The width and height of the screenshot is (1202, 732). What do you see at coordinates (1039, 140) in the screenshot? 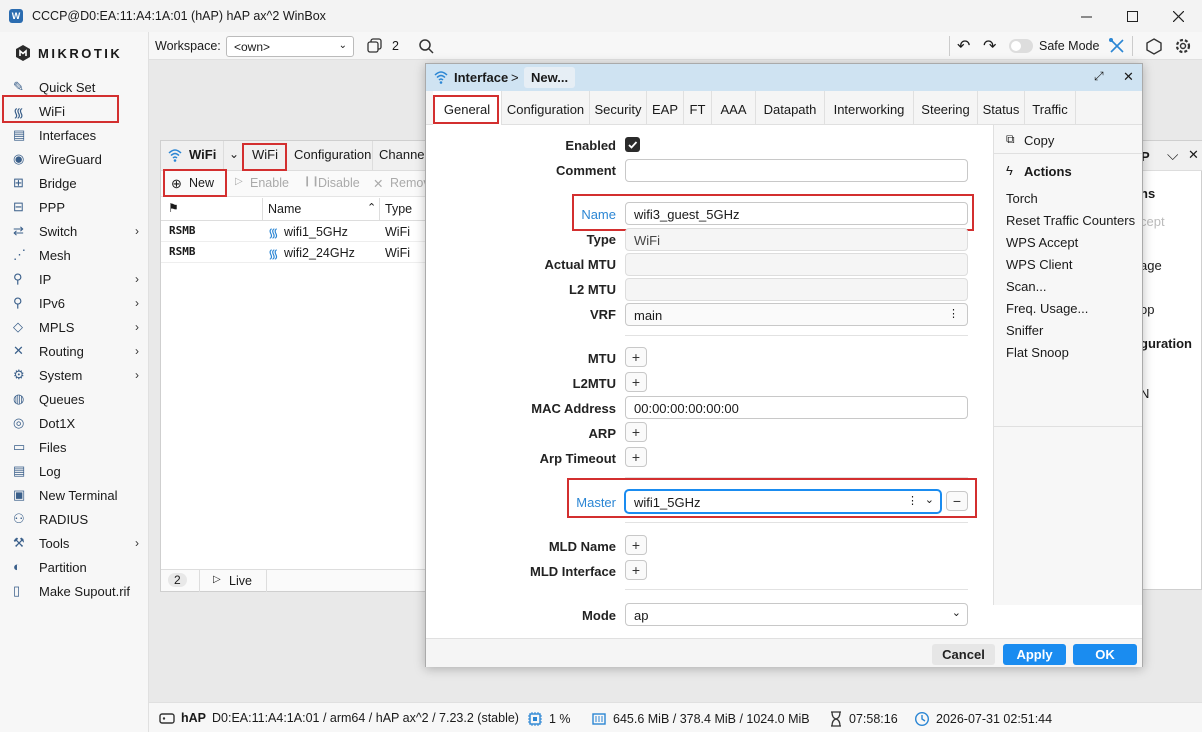
I see `copy-button: Copy` at bounding box center [1039, 140].